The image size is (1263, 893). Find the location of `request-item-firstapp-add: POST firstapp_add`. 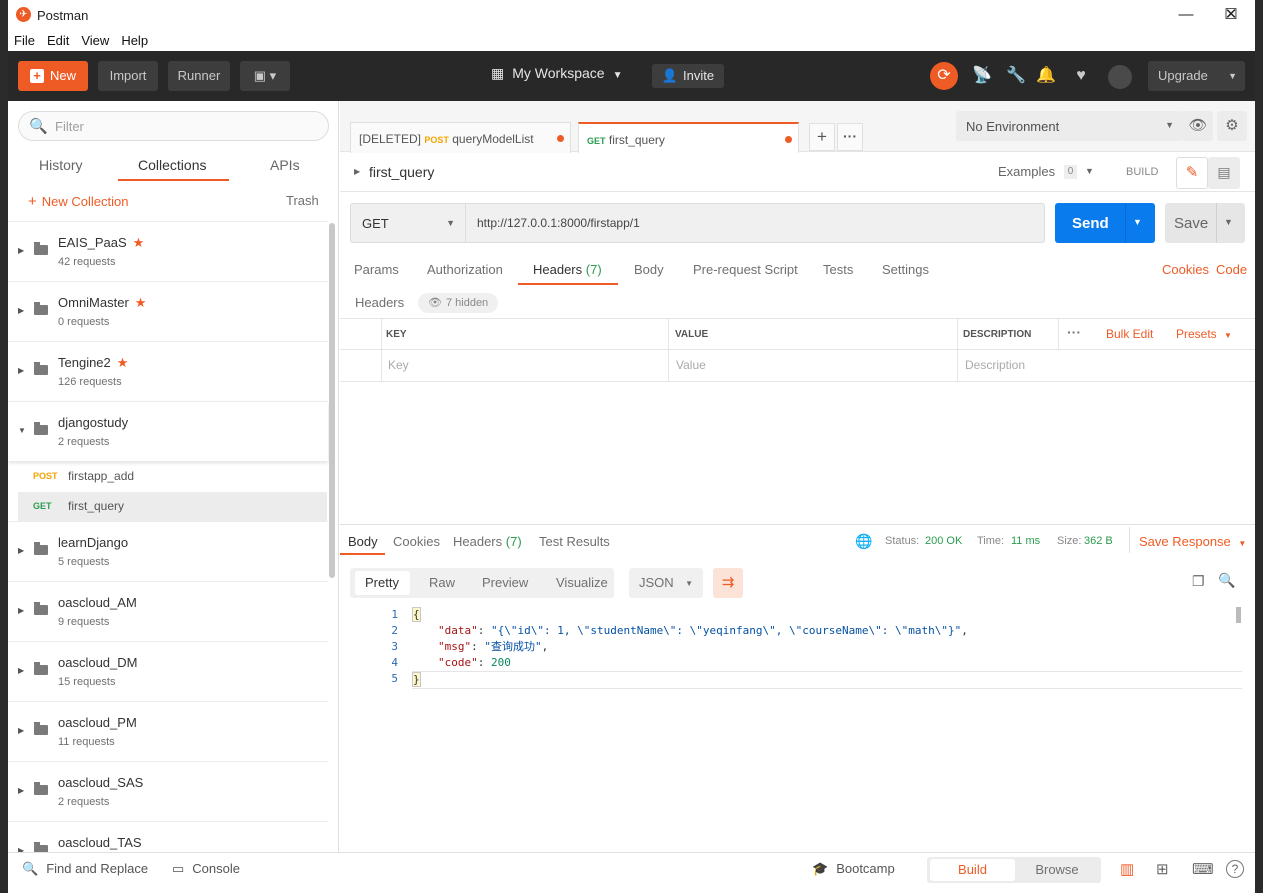

request-item-firstapp-add: POST firstapp_add is located at coordinates (172, 476).